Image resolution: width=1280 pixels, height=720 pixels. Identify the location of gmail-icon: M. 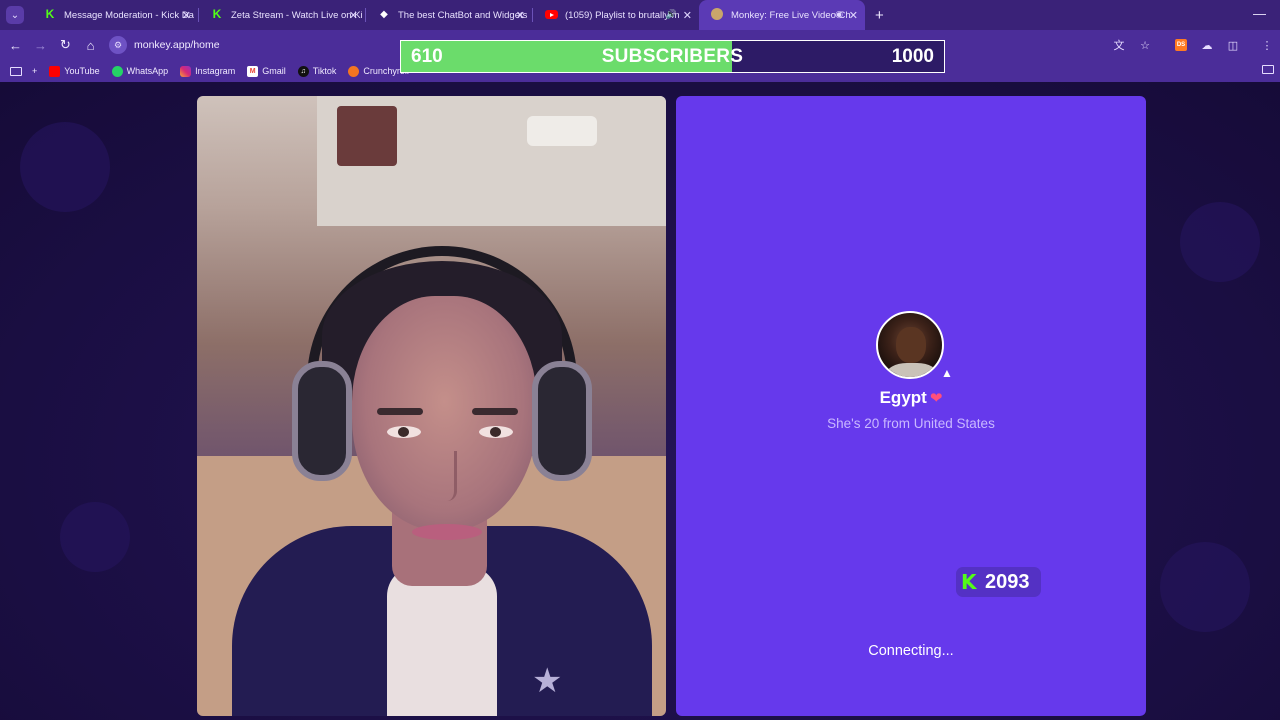
(253, 71).